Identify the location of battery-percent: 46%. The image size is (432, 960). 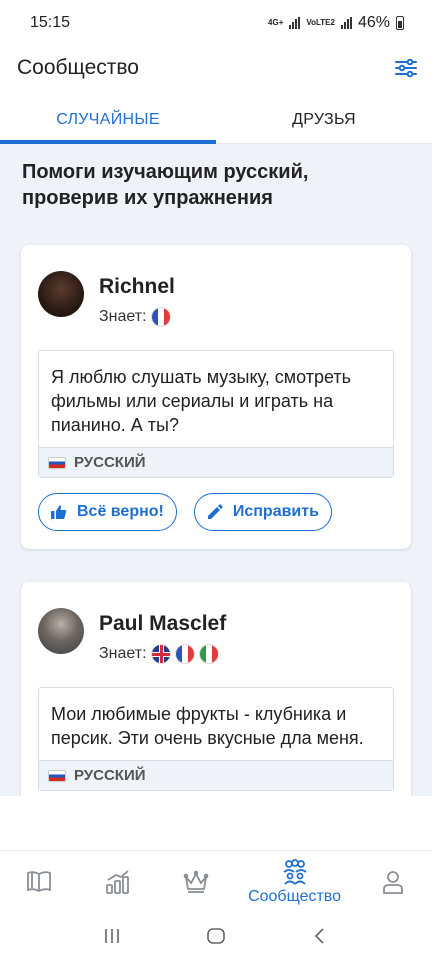
(373, 22).